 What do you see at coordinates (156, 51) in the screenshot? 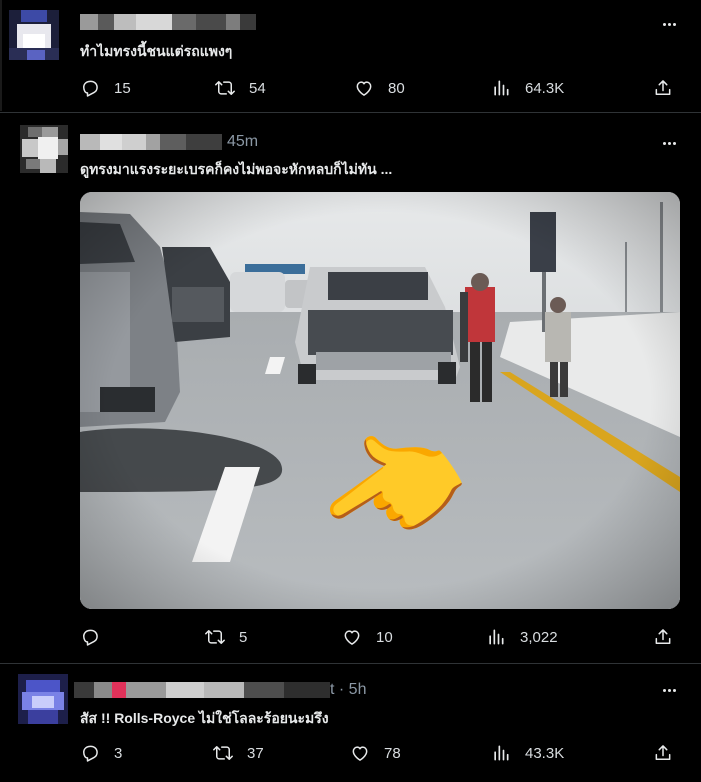
I see `post-text: ทำไมทรงนี้ชนแต่รถแพงๆ` at bounding box center [156, 51].